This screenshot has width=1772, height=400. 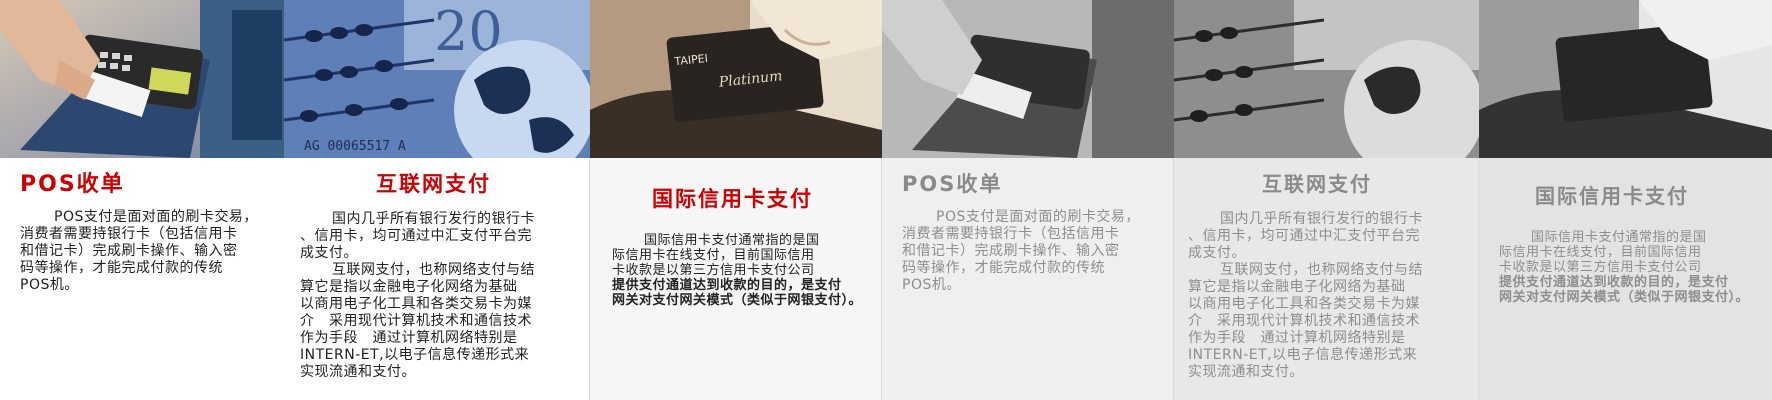 I want to click on abacus-globe-gray-photo, so click(x=1326, y=79).